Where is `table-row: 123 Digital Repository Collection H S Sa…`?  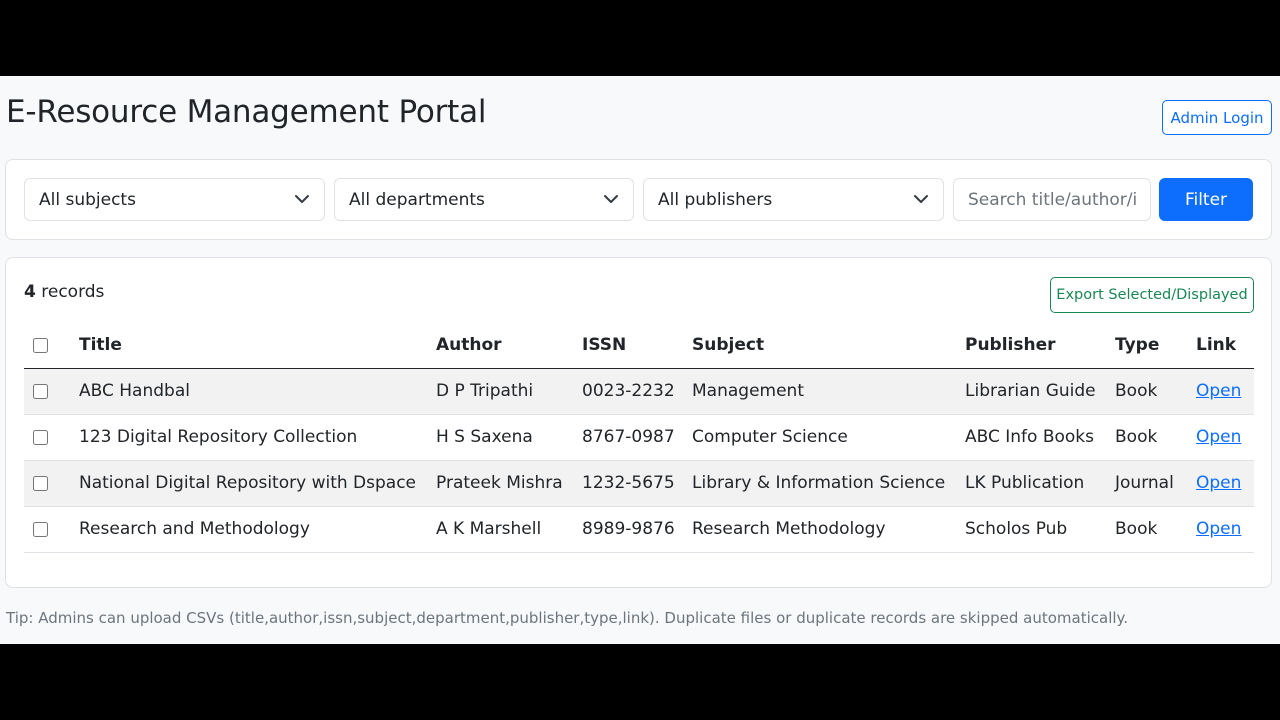
table-row: 123 Digital Repository Collection H S Sa… is located at coordinates (639, 437).